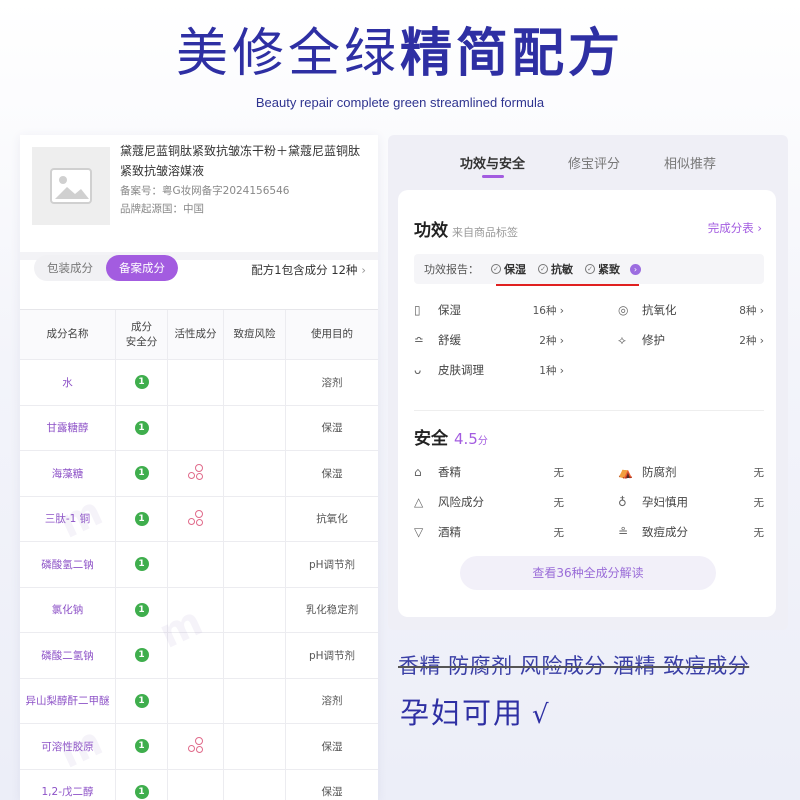 The width and height of the screenshot is (800, 800). I want to click on table-row: 磷酸二氢钠 1 pH调节剂, so click(199, 656).